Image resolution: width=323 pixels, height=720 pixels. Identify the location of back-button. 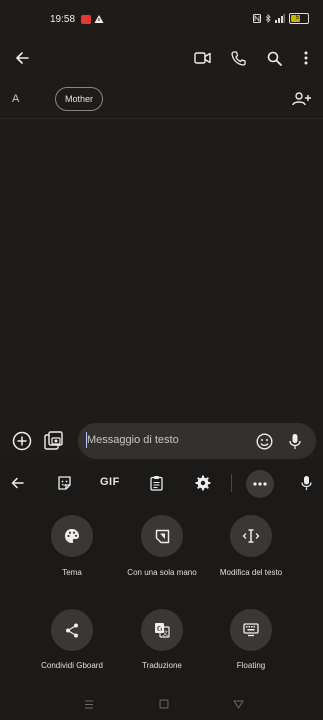
(22, 58).